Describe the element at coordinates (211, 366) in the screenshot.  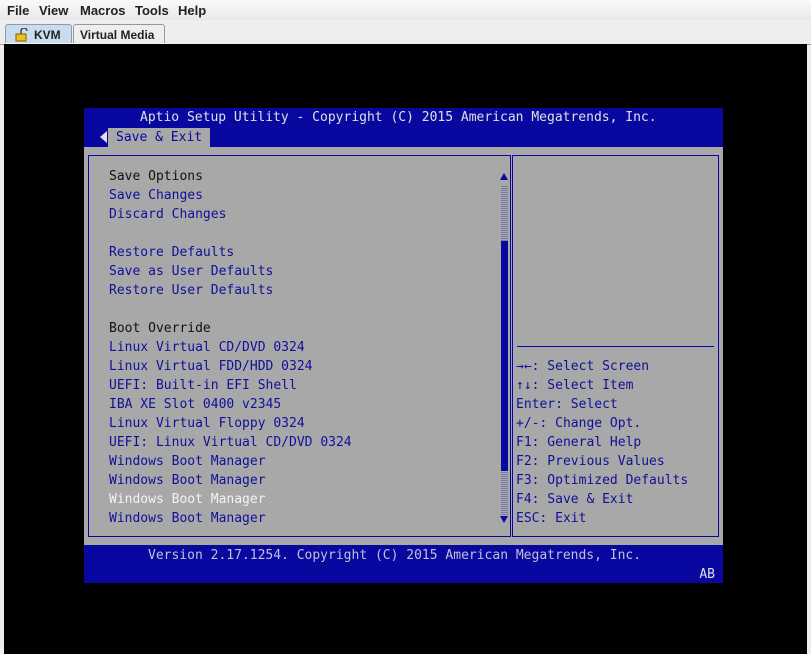
I see `menu-option: Linux Virtual FDD/HDD 0324` at that location.